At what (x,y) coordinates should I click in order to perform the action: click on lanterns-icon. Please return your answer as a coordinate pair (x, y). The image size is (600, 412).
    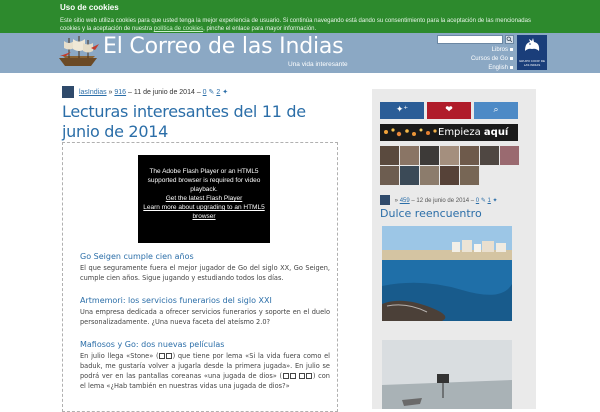
    Looking at the image, I should click on (410, 132).